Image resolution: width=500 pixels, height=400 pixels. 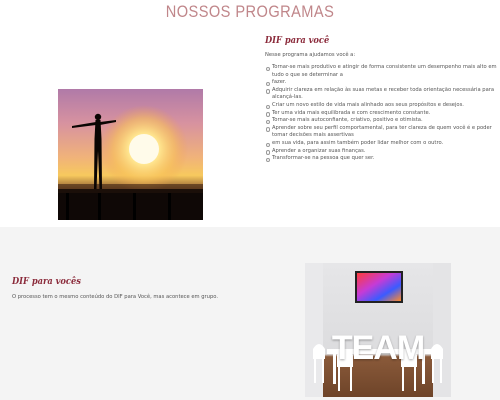 What do you see at coordinates (378, 348) in the screenshot?
I see `team-word: TEAM` at bounding box center [378, 348].